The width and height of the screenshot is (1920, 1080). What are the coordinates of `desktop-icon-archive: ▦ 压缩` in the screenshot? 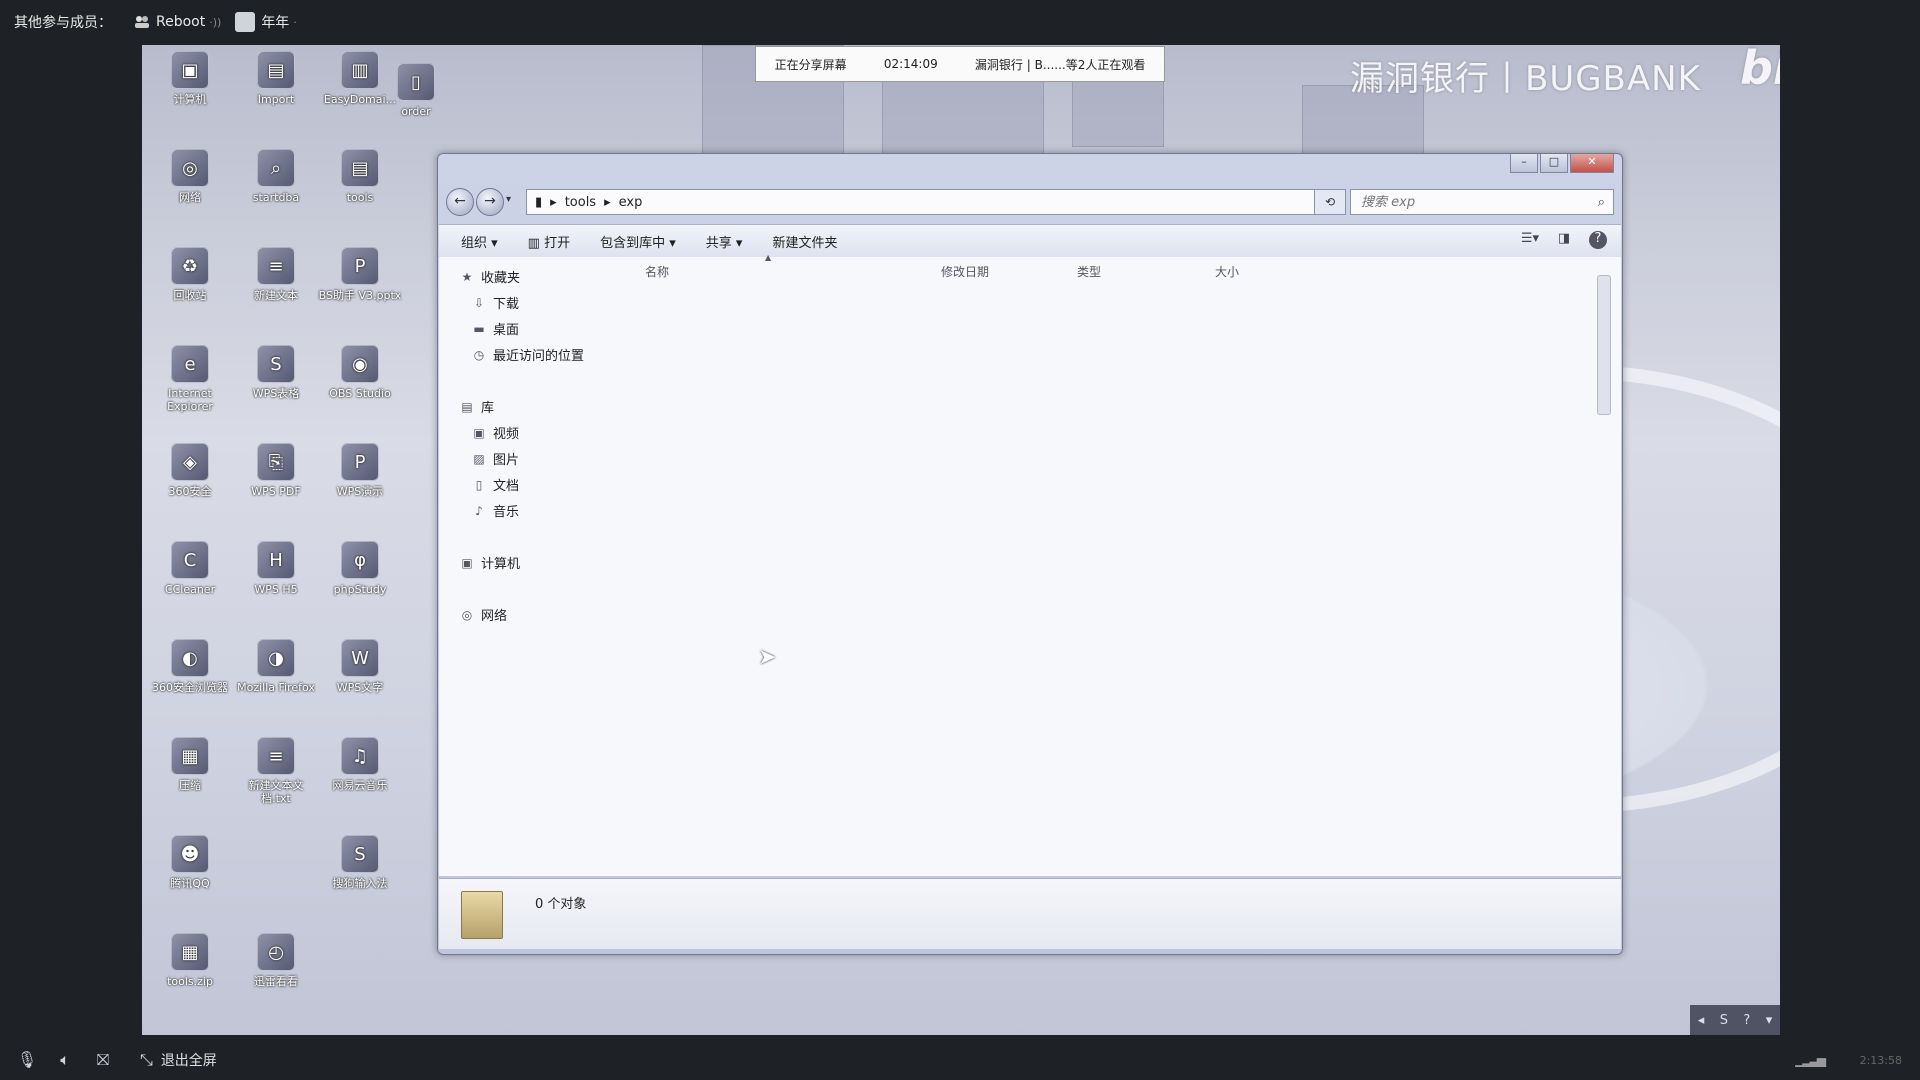 It's located at (190, 764).